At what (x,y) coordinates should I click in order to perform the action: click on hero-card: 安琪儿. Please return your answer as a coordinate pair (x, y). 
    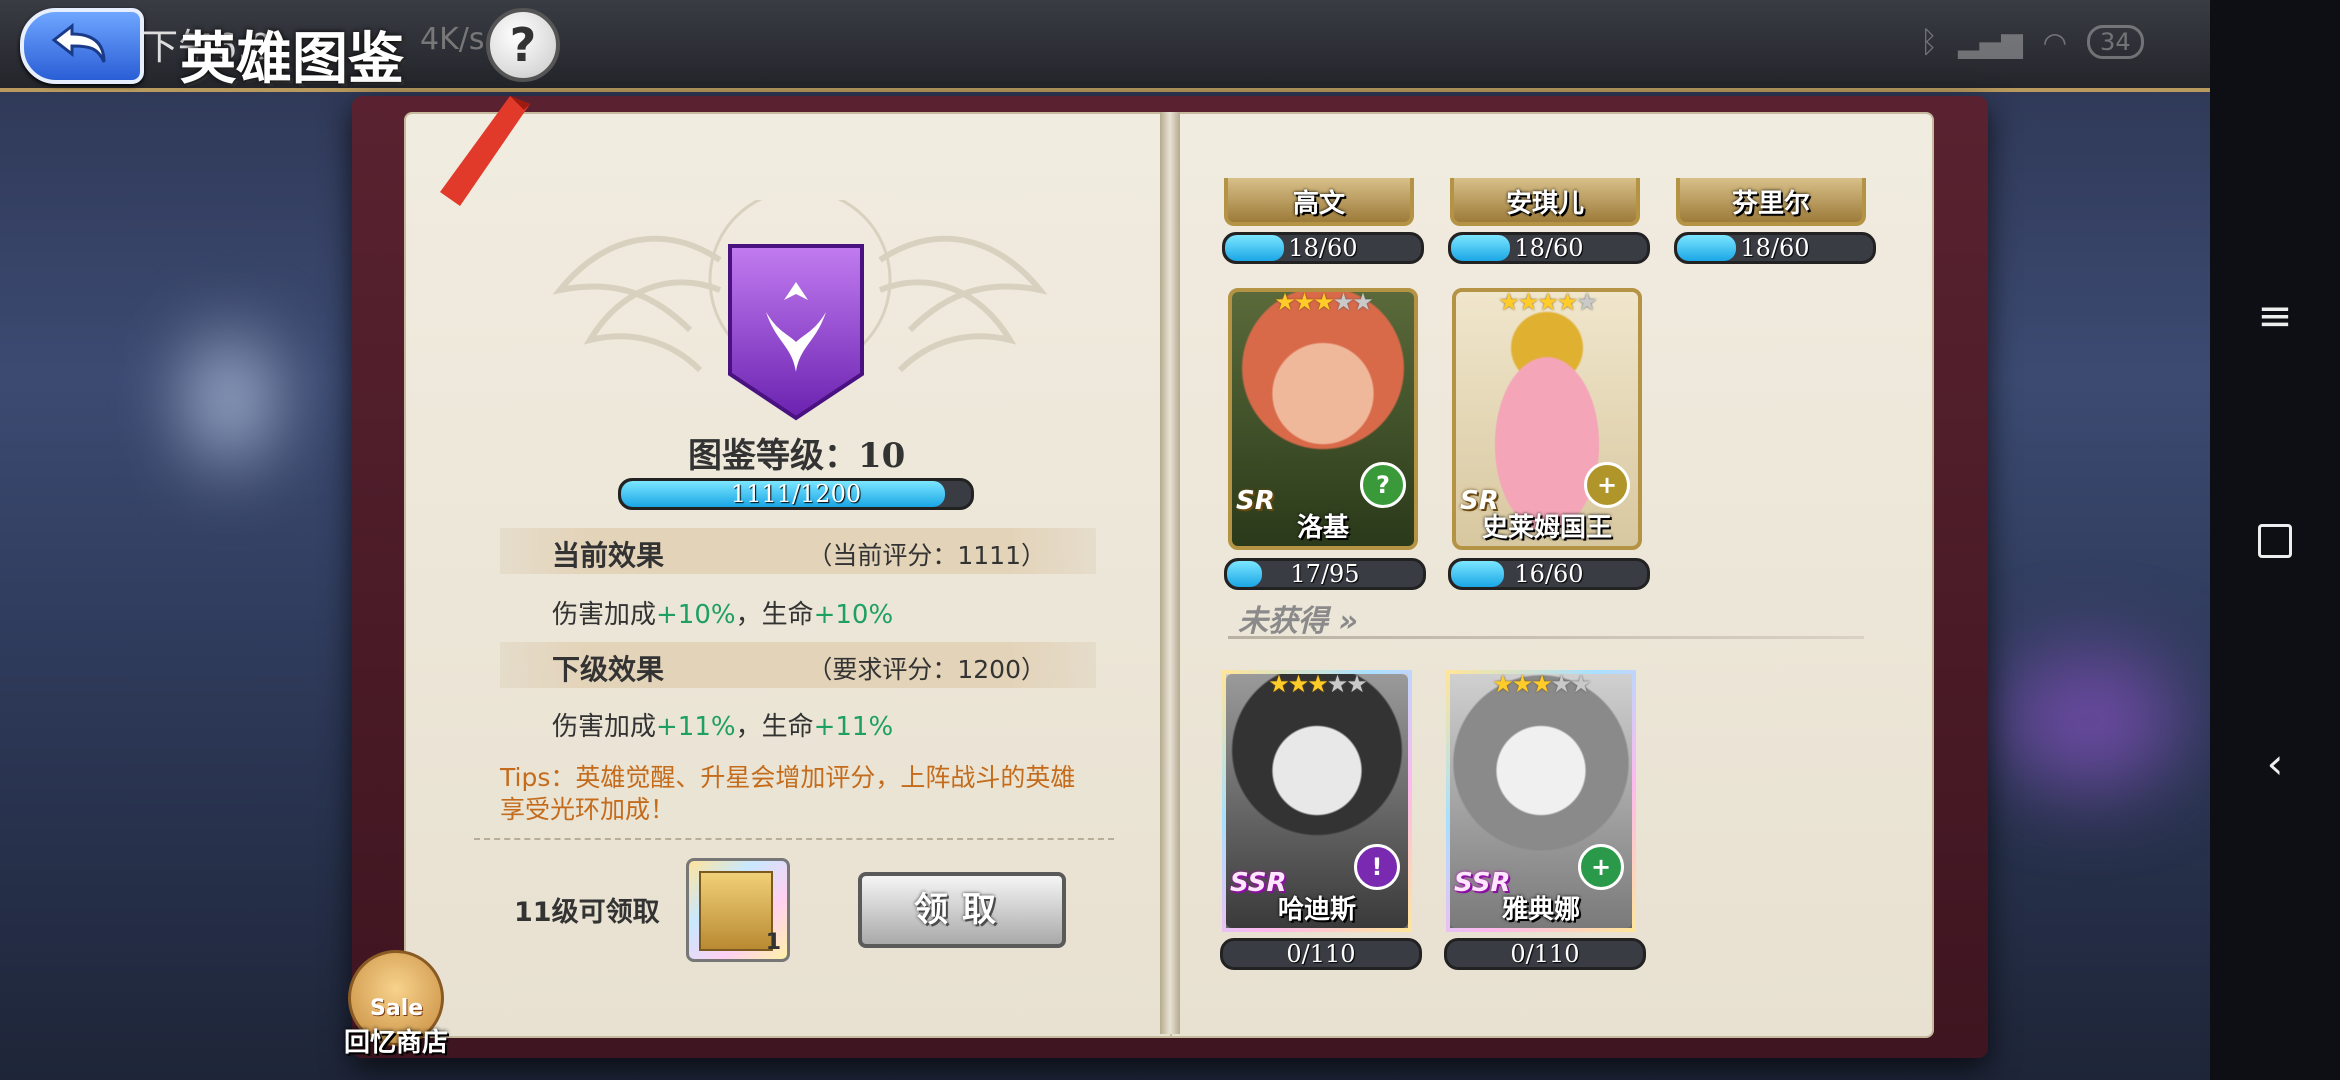
    Looking at the image, I should click on (1545, 202).